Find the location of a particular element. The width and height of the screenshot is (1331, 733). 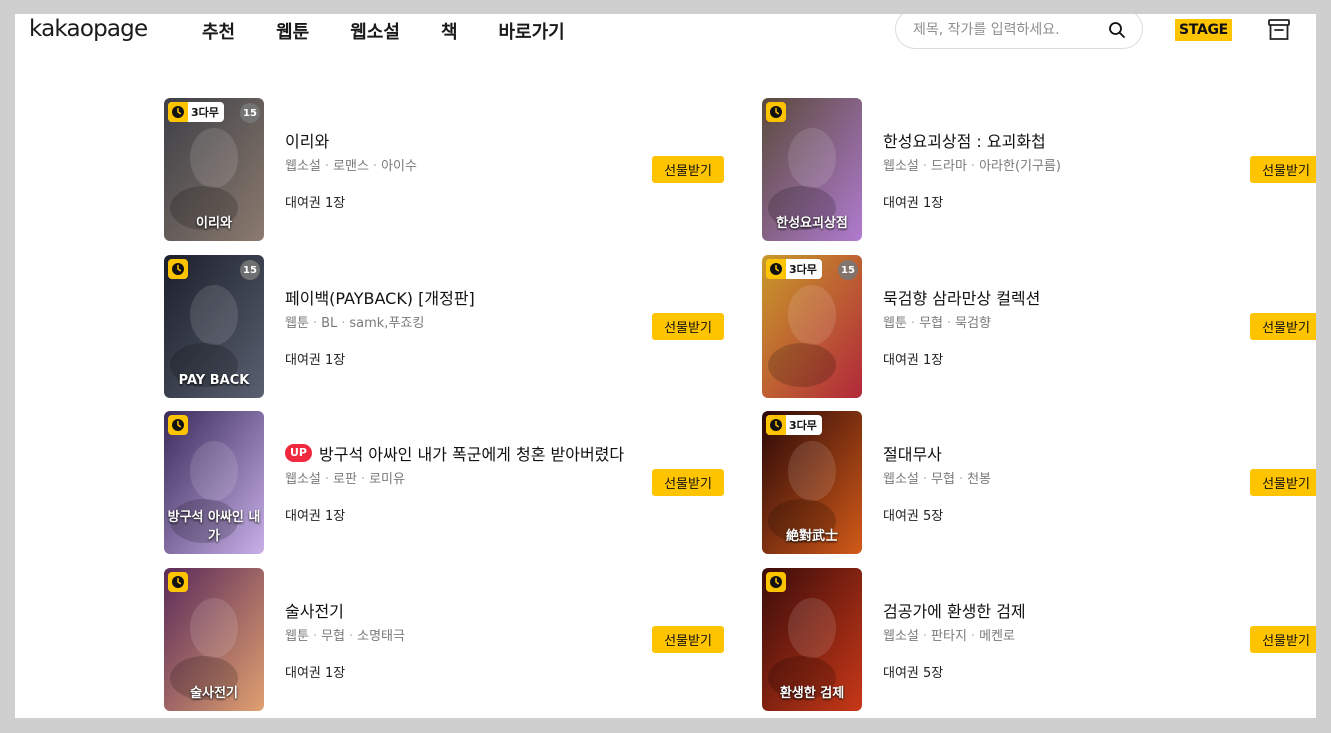

item-title: 묵검향 삼라만상 컬렉션 is located at coordinates (961, 297).